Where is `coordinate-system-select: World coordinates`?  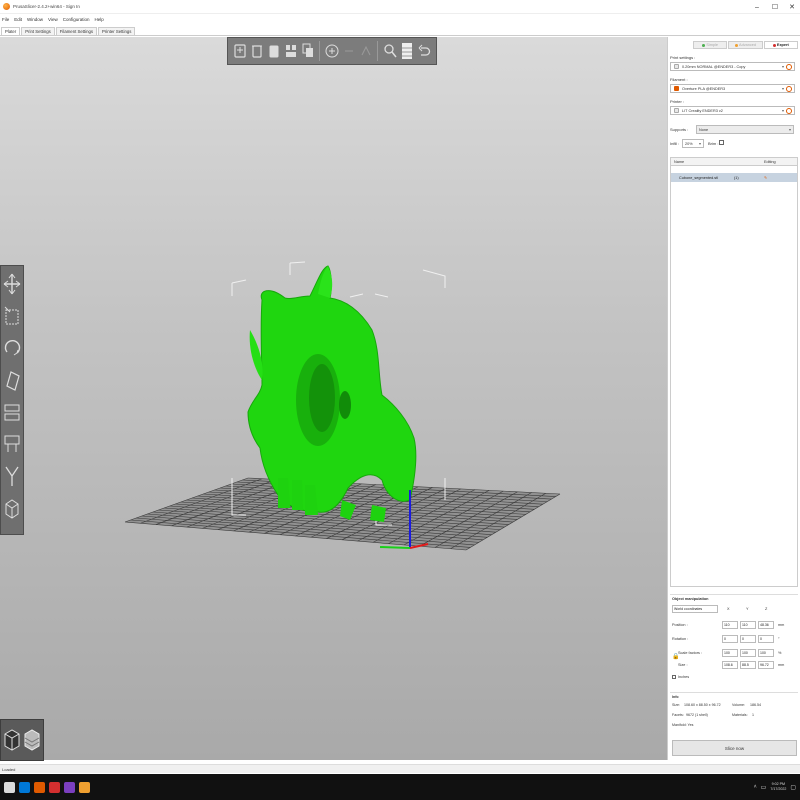 coordinate-system-select: World coordinates is located at coordinates (695, 609).